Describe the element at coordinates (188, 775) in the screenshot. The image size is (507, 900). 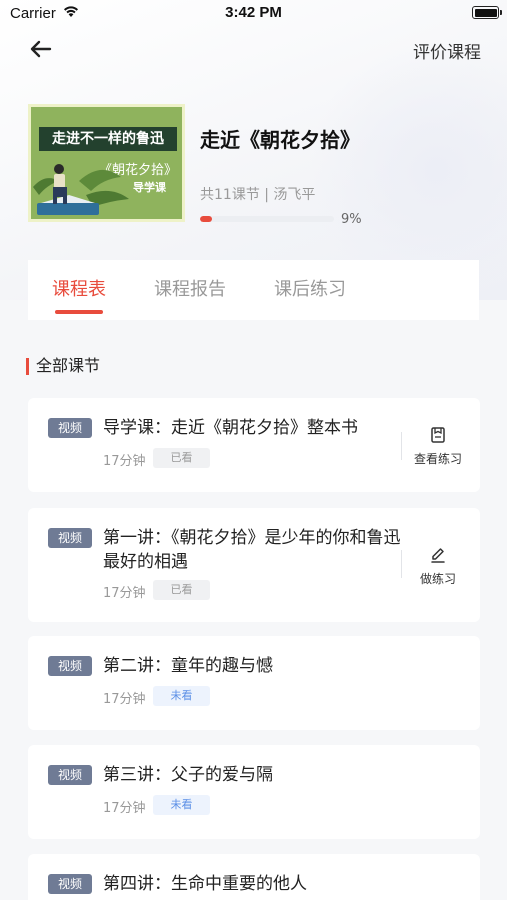
I see `lesson-title: 第三讲：父子的爱与隔` at that location.